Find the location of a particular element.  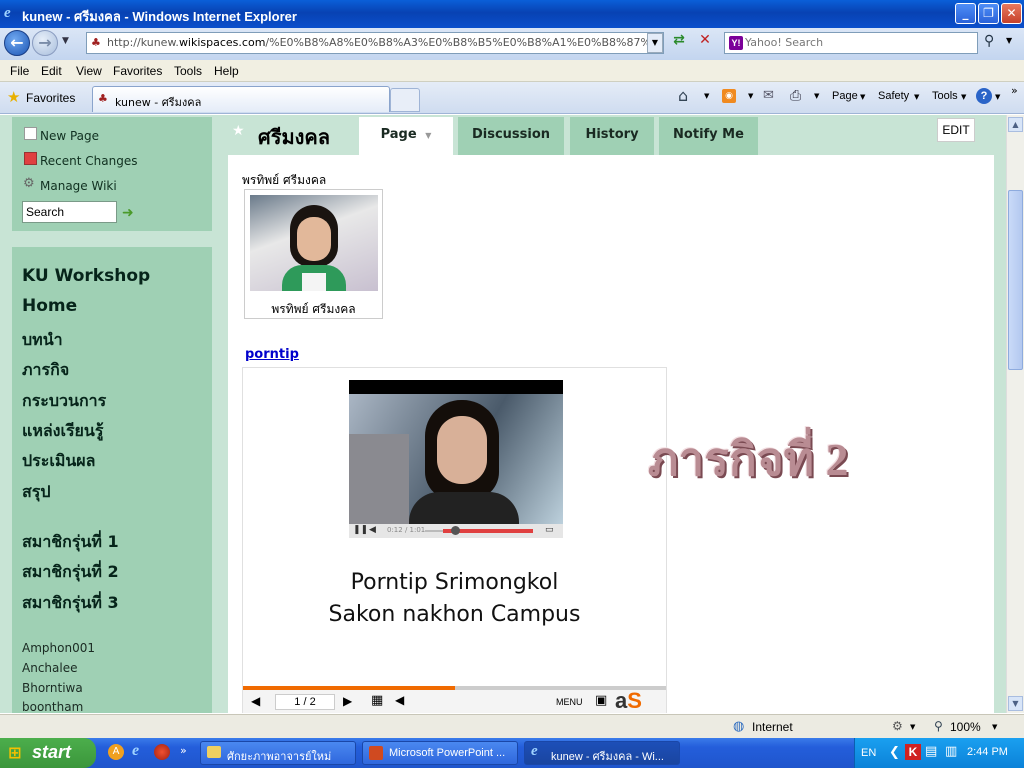

menu-help: Help is located at coordinates (226, 71).